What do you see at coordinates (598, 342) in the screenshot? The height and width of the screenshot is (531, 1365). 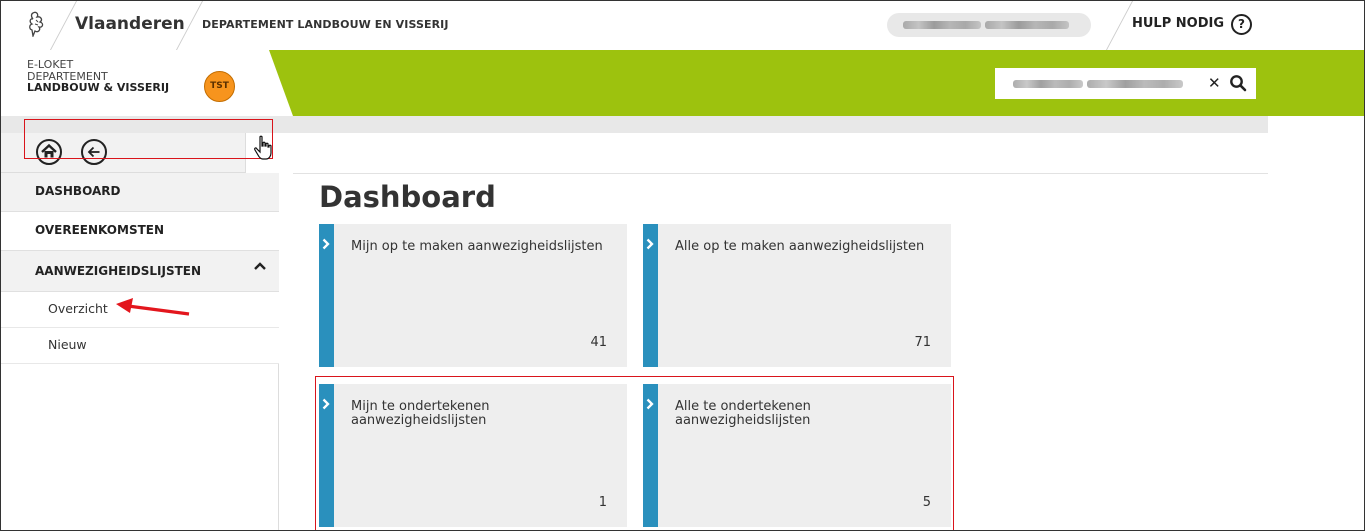 I see `tile-count: 41` at bounding box center [598, 342].